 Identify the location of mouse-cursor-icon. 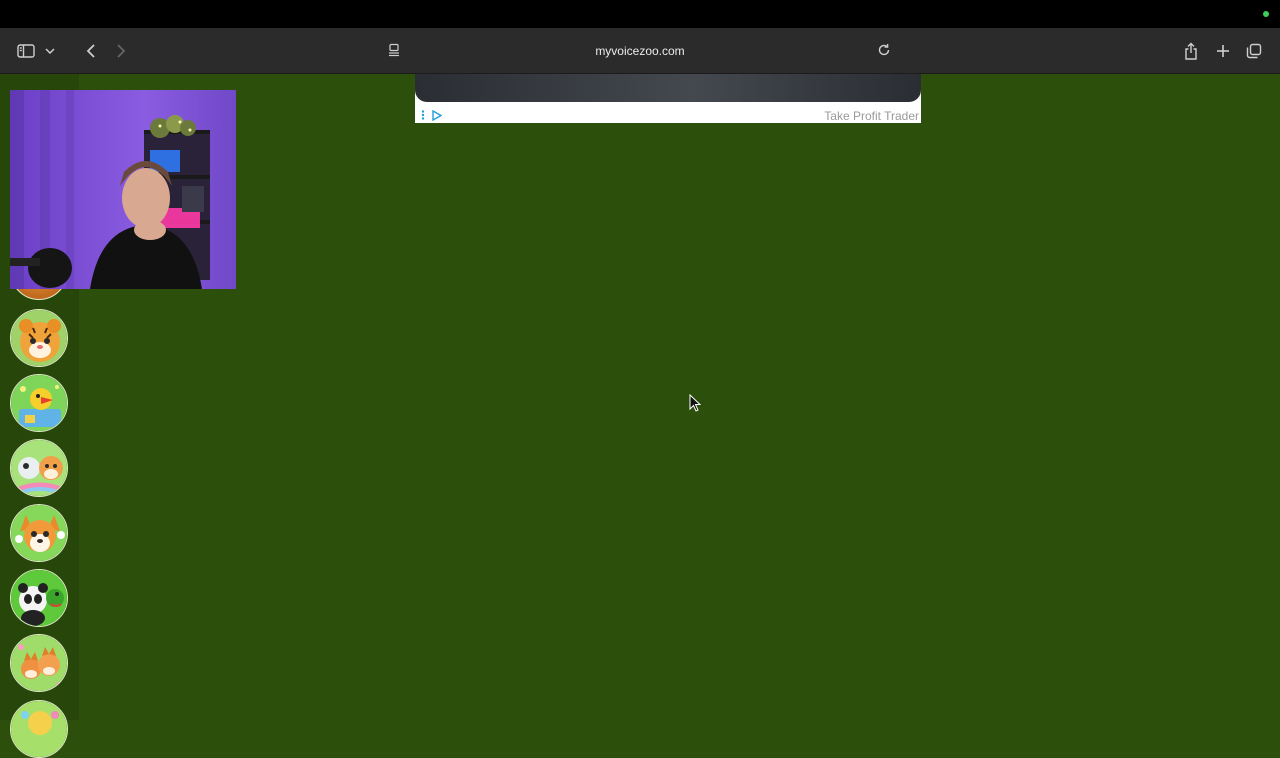
(695, 403).